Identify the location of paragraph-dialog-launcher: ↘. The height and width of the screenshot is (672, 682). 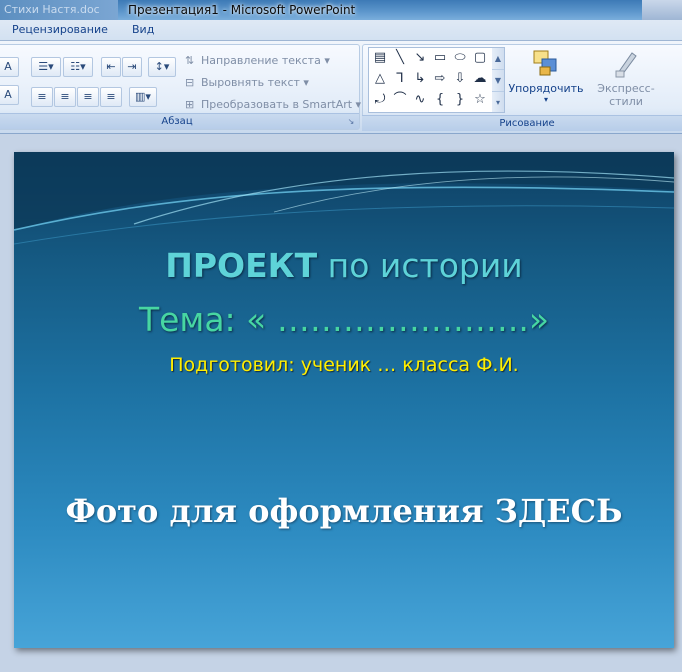
(351, 122).